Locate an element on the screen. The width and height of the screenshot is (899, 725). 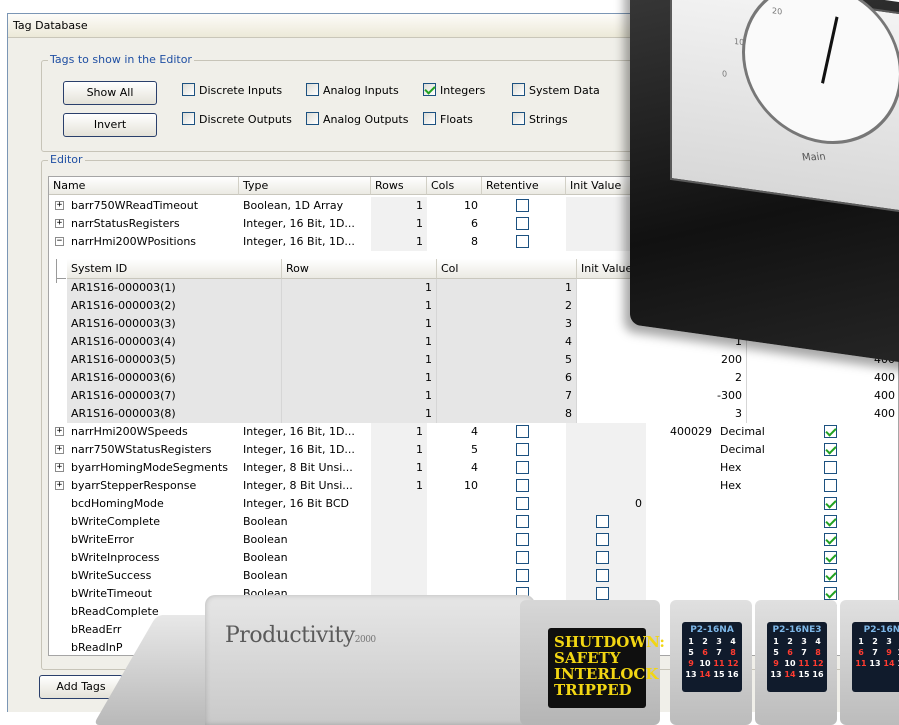
format-cell: Hex is located at coordinates (731, 485).